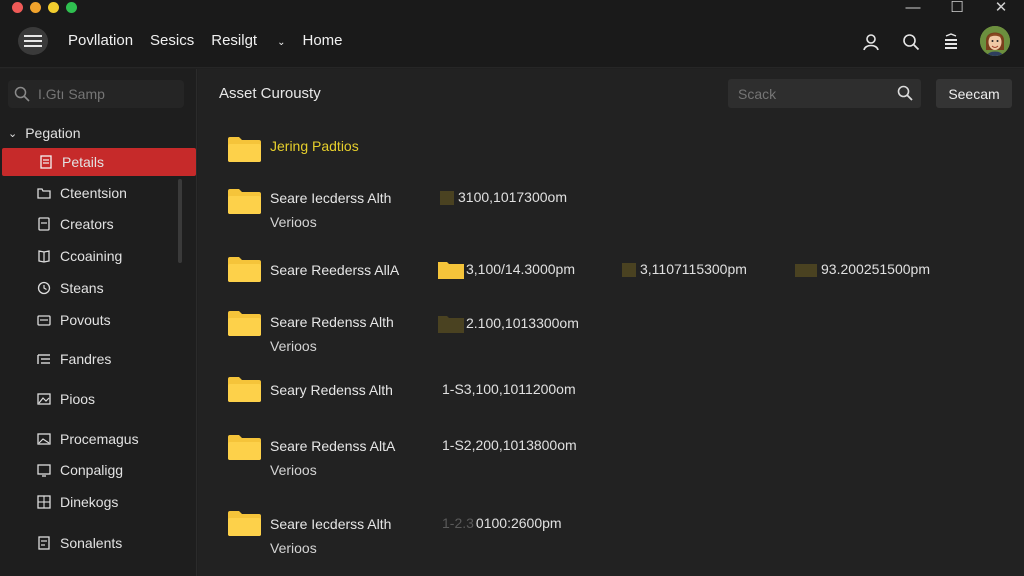 This screenshot has height=576, width=1024. I want to click on main-nav: Povllation Sesics Resilgt ⌄ Home, so click(214, 42).